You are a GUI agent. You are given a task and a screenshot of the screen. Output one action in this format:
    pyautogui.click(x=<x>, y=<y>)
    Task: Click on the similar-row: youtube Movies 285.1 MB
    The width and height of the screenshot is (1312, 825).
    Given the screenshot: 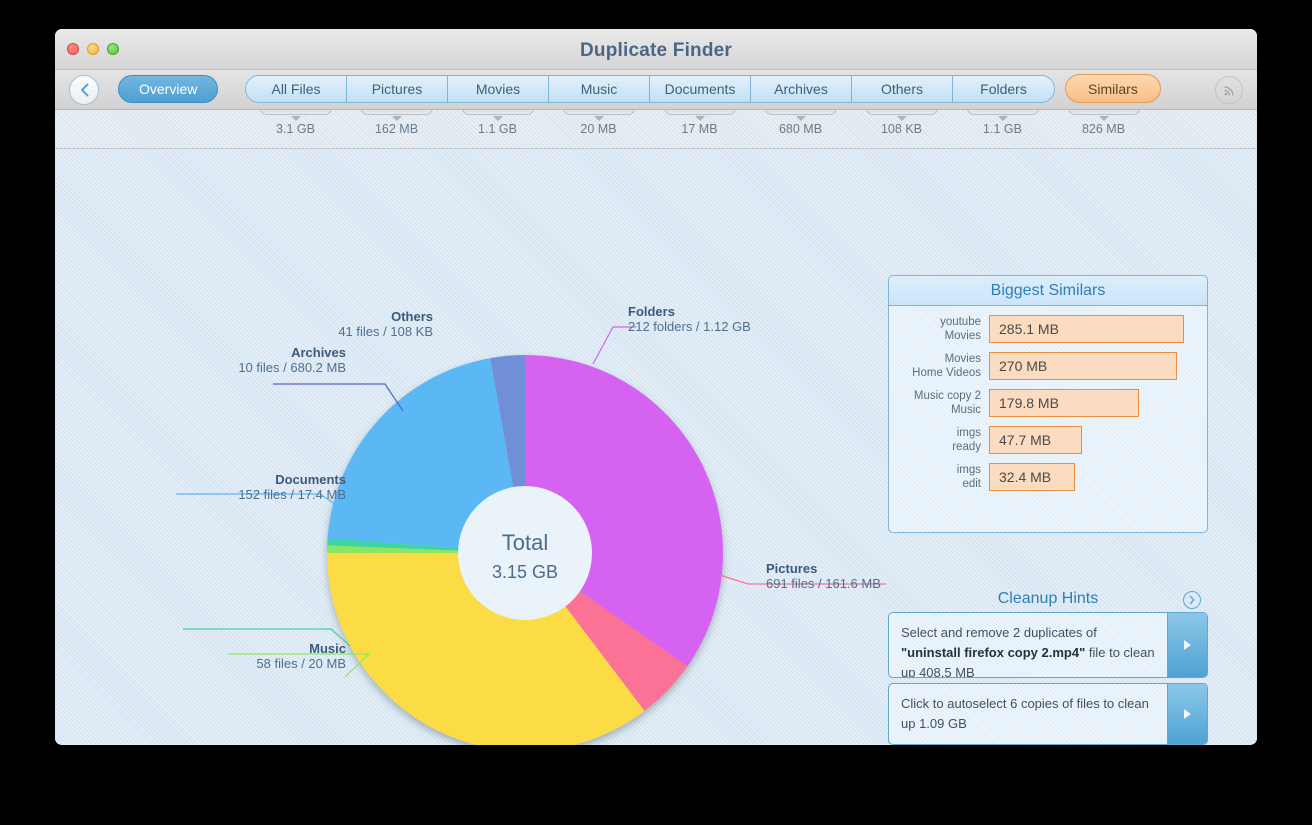 What is the action you would take?
    pyautogui.click(x=1048, y=329)
    